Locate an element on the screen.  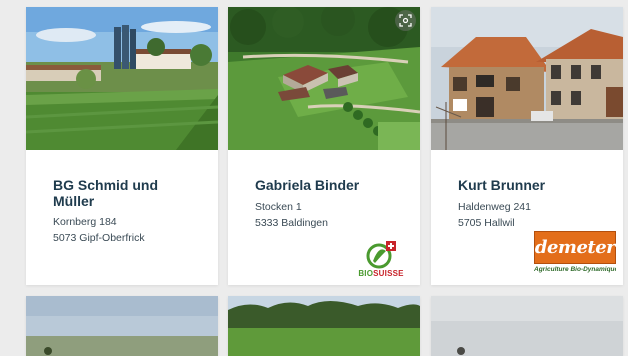
demeter-logo: demeter Agriculture Bio-Dynamique is located at coordinates (575, 254).